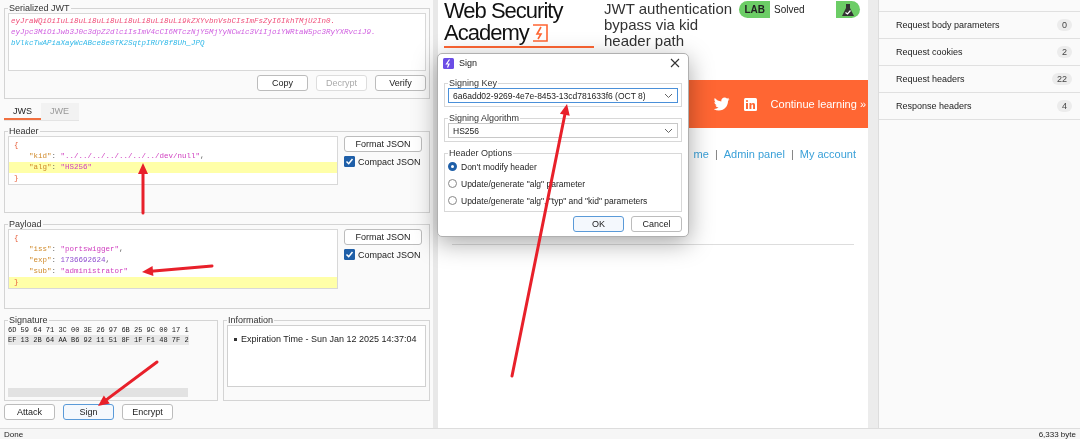  I want to click on group-title: Information, so click(251, 320).